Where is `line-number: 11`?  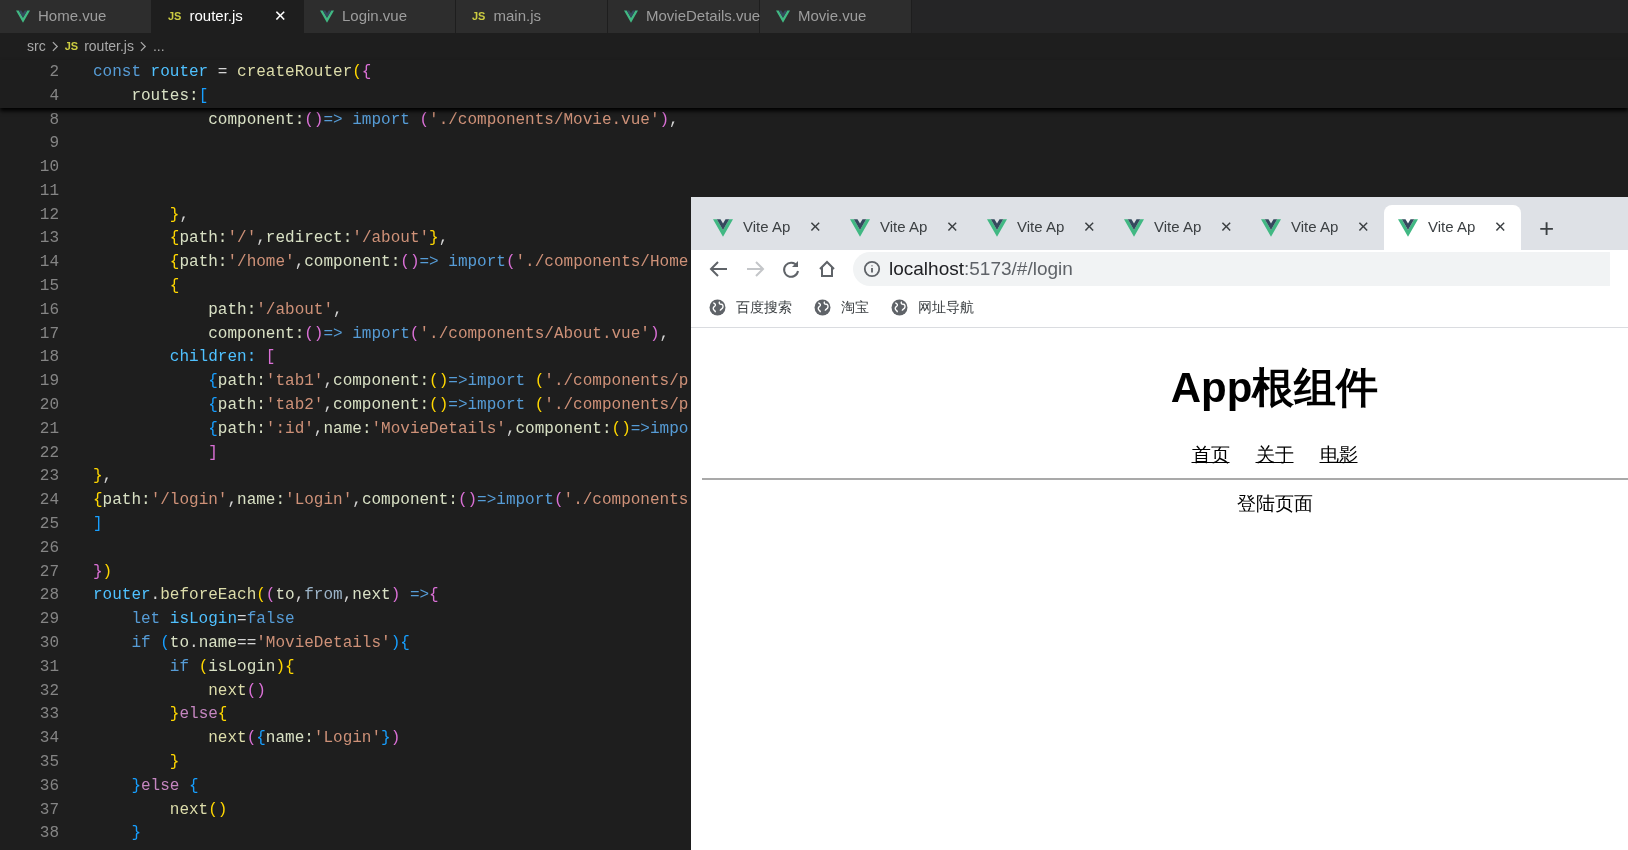
line-number: 11 is located at coordinates (49, 191).